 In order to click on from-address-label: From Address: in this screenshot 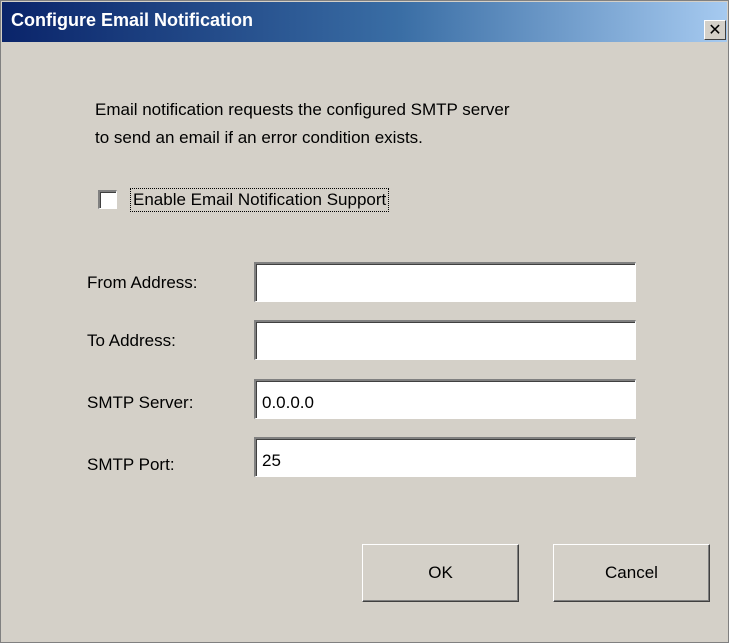, I will do `click(142, 282)`.